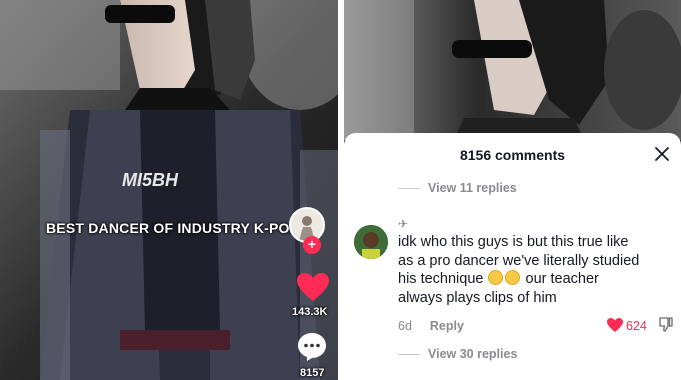  I want to click on comment-line-part: his technique, so click(441, 279).